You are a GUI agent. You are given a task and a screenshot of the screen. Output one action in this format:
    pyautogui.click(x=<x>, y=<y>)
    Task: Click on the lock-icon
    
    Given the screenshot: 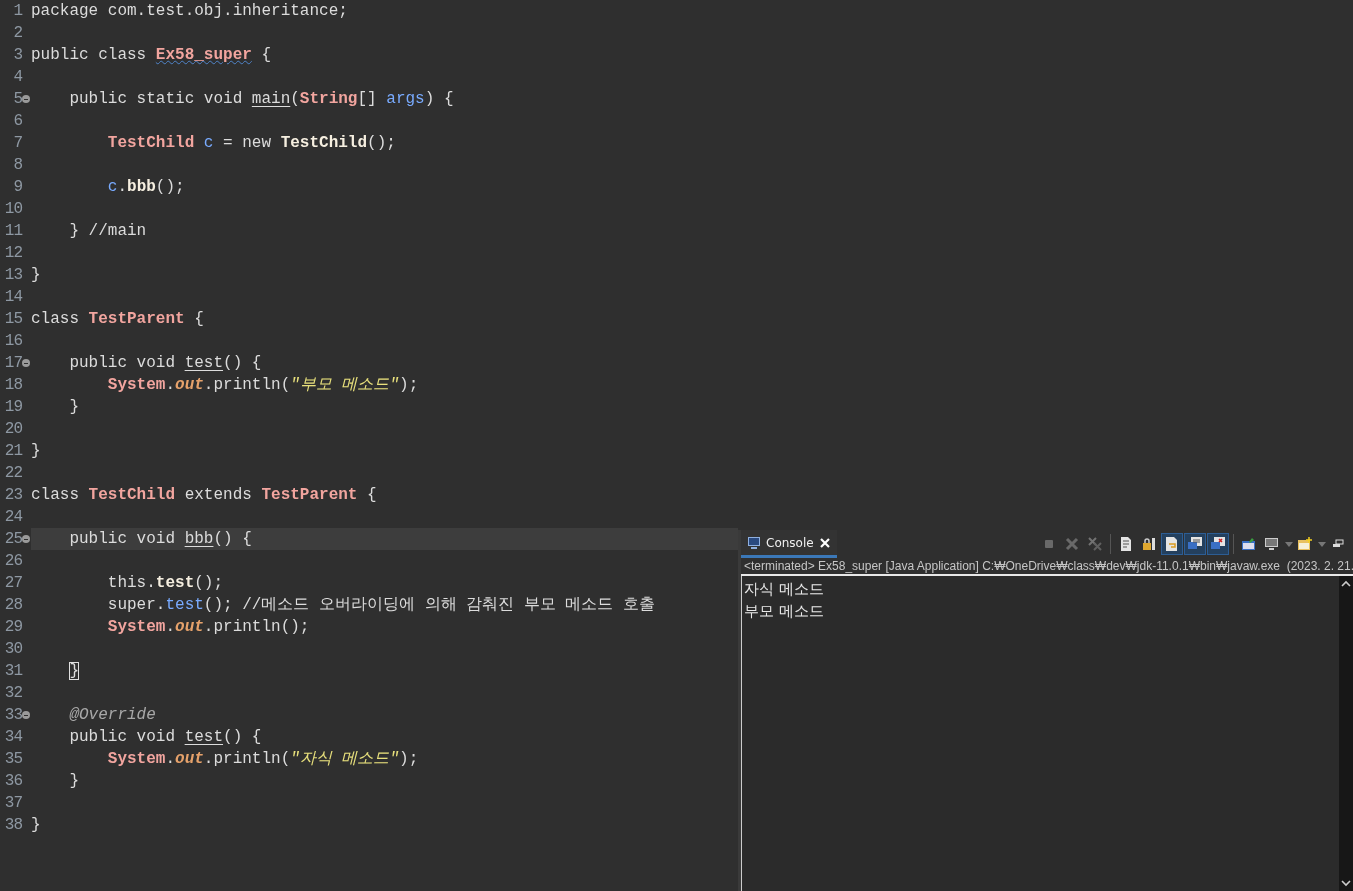 What is the action you would take?
    pyautogui.click(x=1149, y=544)
    